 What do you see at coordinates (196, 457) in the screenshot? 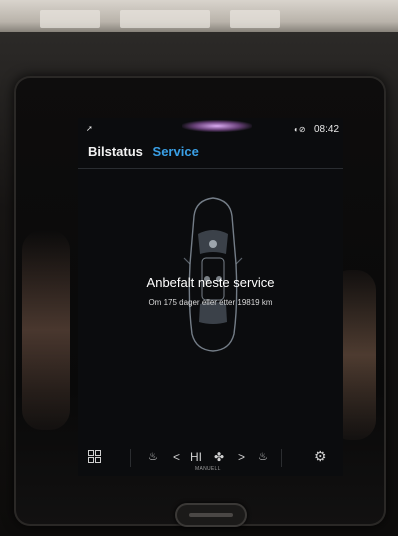
I see `fan-level: HI` at bounding box center [196, 457].